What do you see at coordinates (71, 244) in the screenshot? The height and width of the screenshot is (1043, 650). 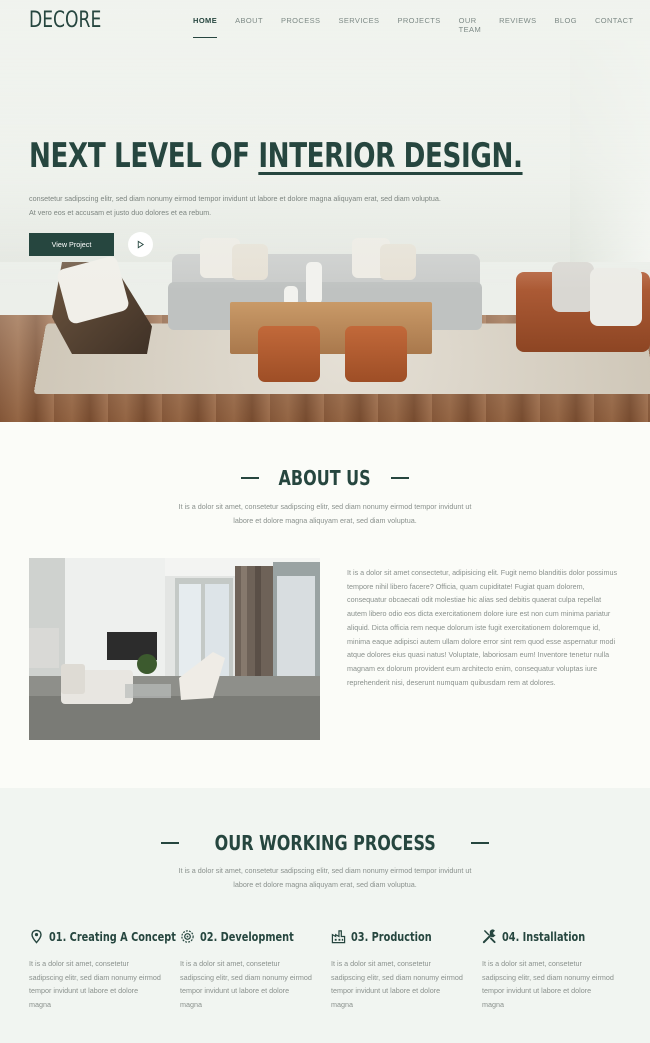 I see `view-project-button: View Project` at bounding box center [71, 244].